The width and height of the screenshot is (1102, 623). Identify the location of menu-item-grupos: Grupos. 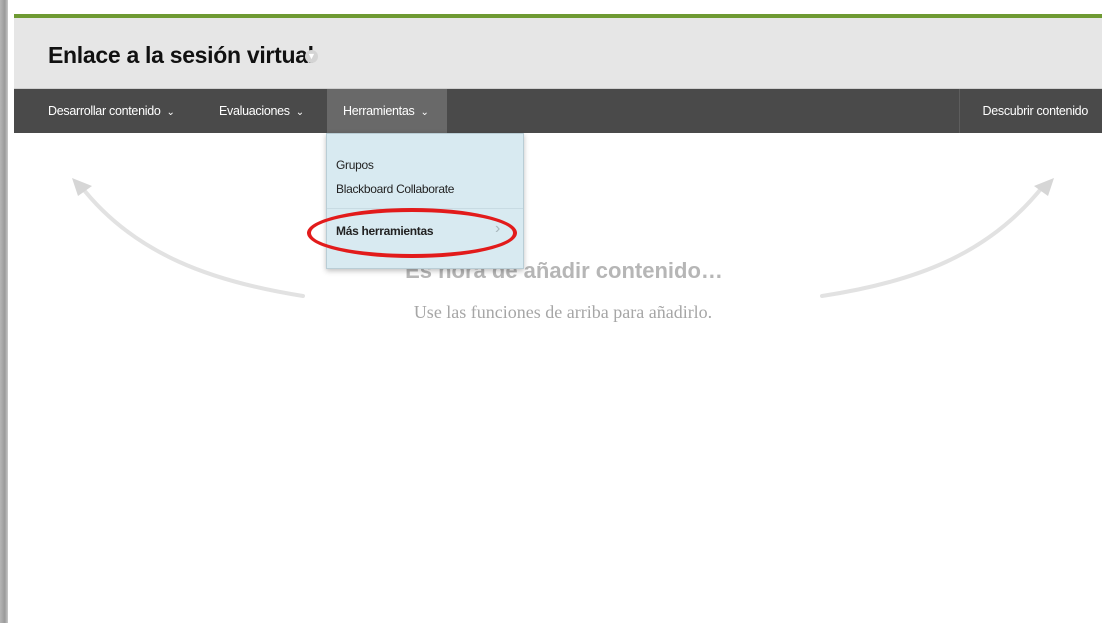
(355, 165).